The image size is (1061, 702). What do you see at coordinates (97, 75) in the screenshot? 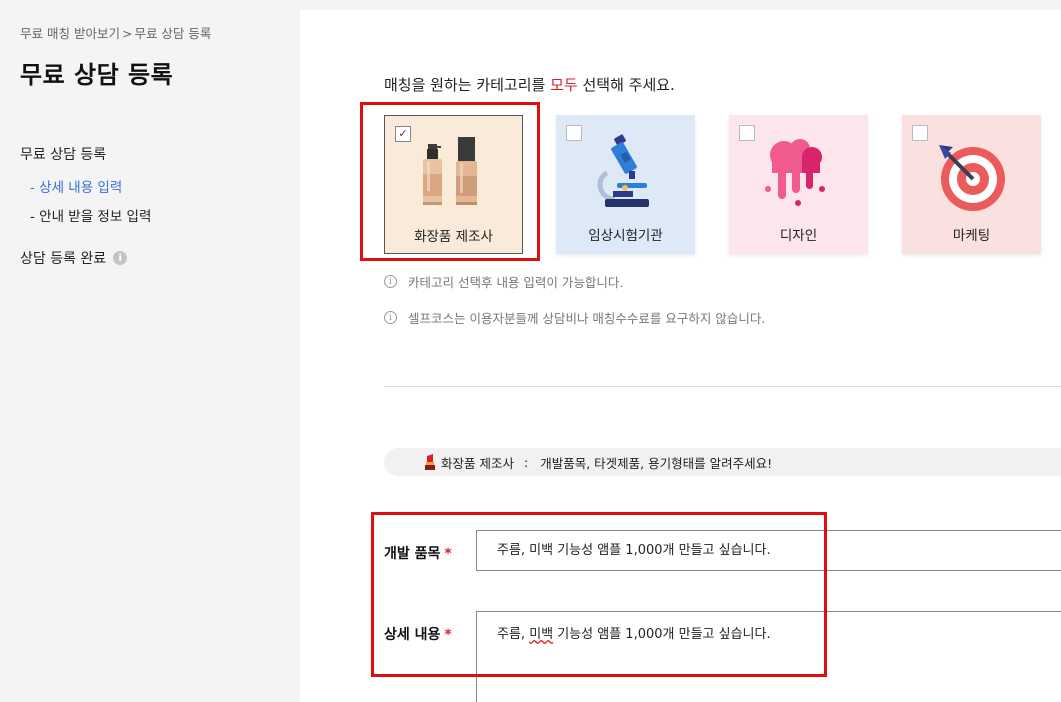
I see `page-title: 무료 상담 등록` at bounding box center [97, 75].